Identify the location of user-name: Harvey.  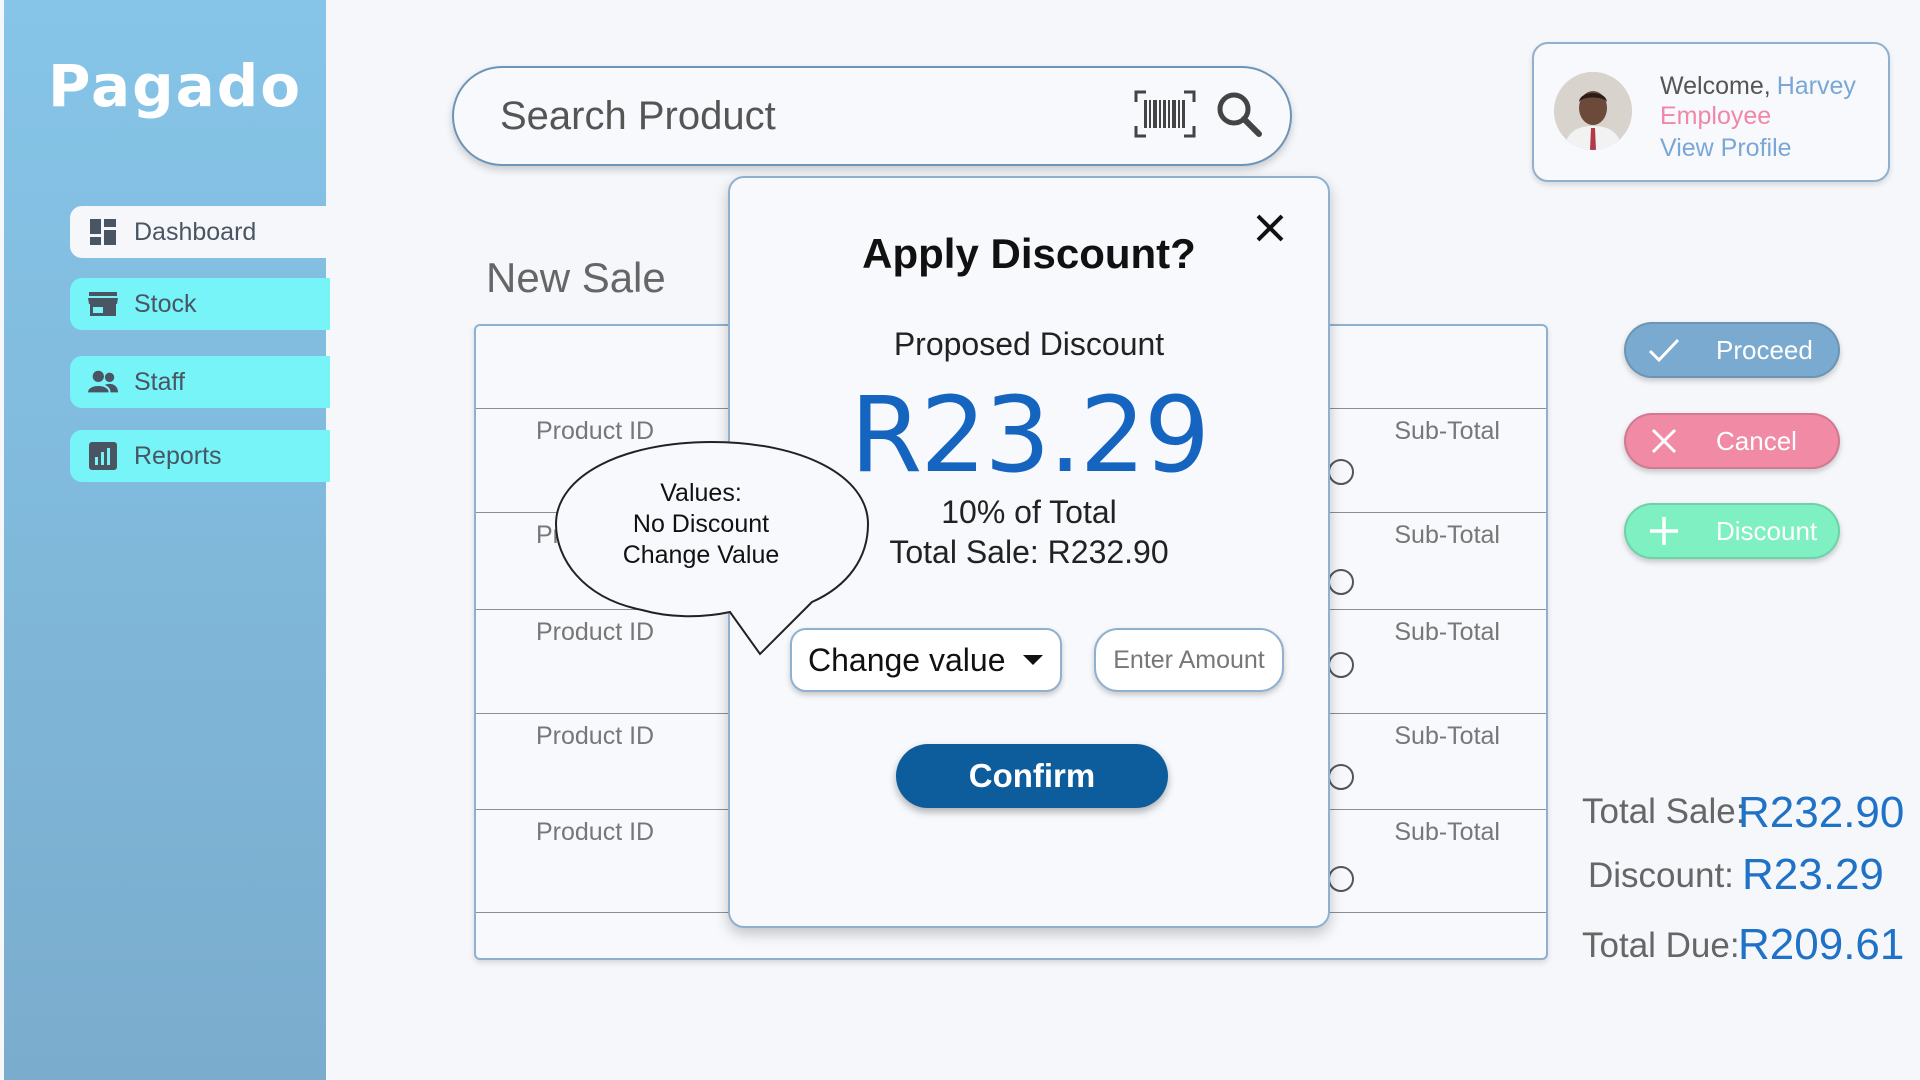
(1816, 86).